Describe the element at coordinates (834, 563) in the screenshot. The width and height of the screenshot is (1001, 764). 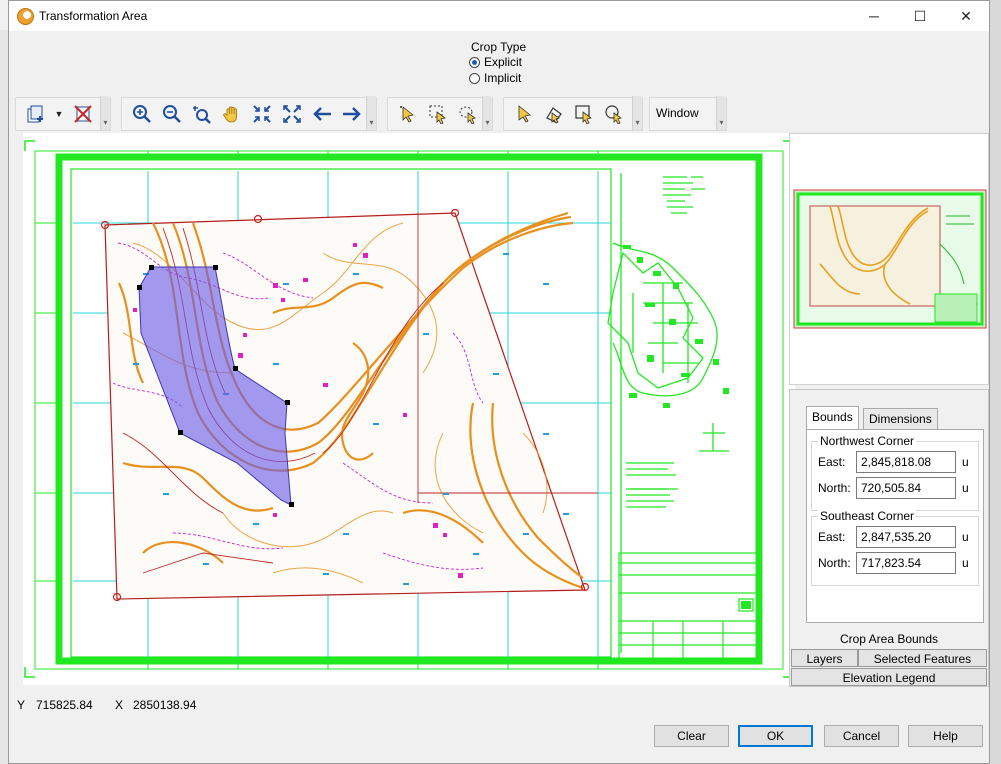
I see `southeast-north-label: North:` at that location.